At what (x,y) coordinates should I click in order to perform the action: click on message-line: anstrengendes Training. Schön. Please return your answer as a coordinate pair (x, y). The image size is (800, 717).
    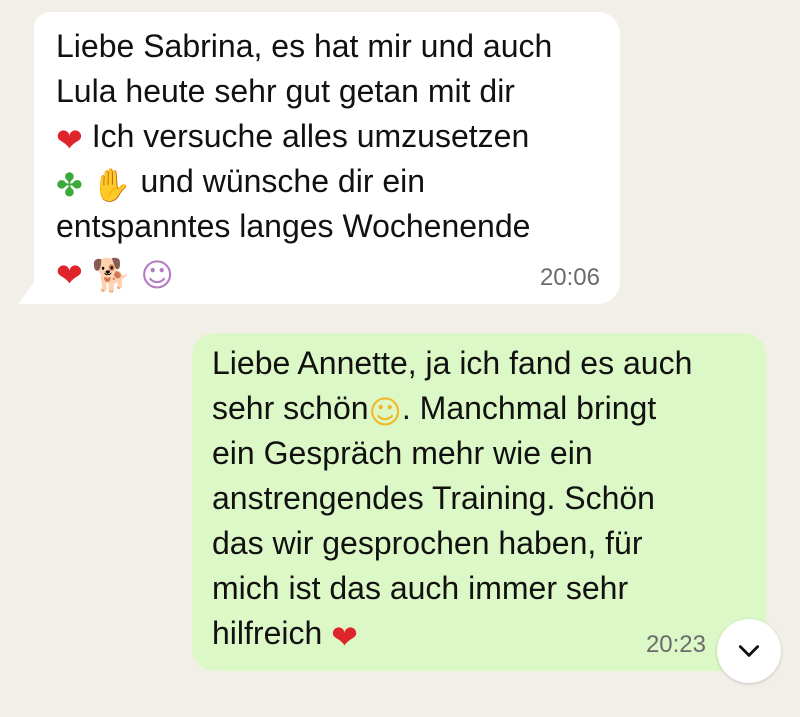
    Looking at the image, I should click on (433, 498).